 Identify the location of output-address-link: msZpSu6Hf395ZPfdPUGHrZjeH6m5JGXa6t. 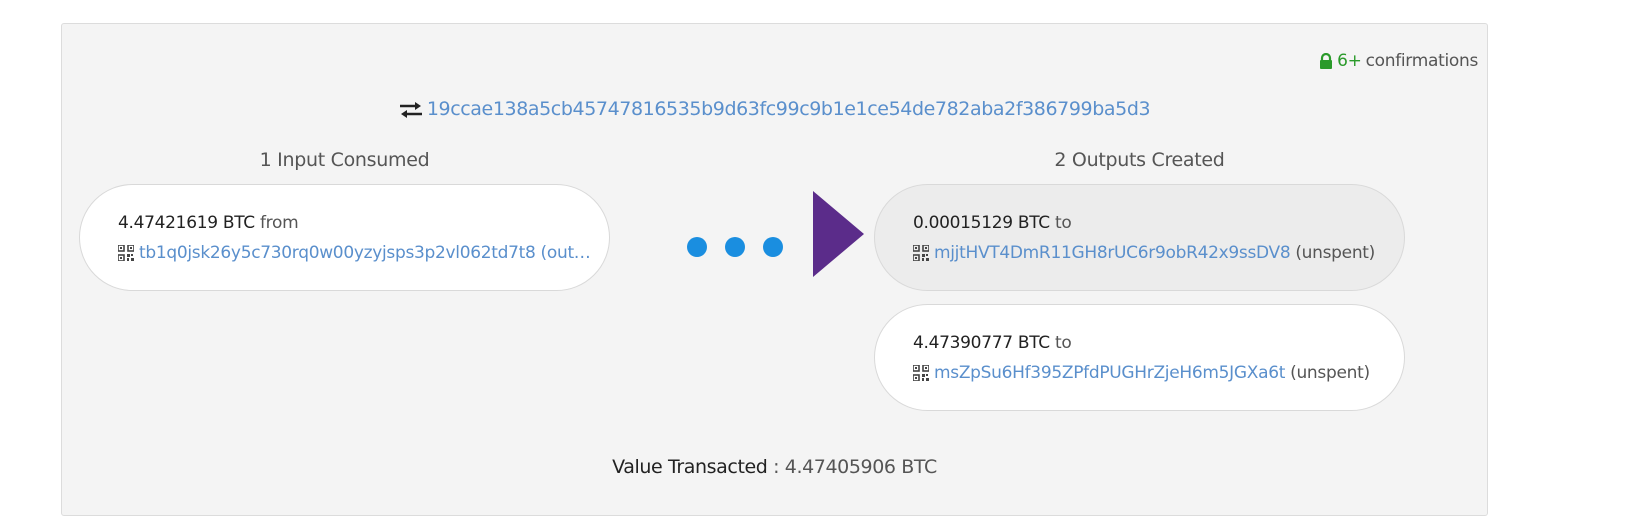
(1109, 373).